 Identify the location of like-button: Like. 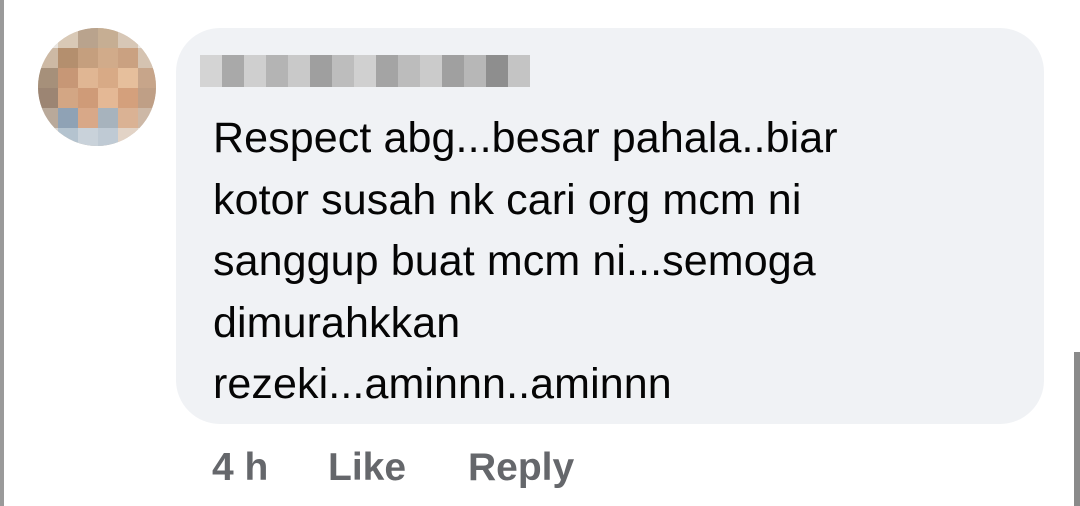
(367, 468).